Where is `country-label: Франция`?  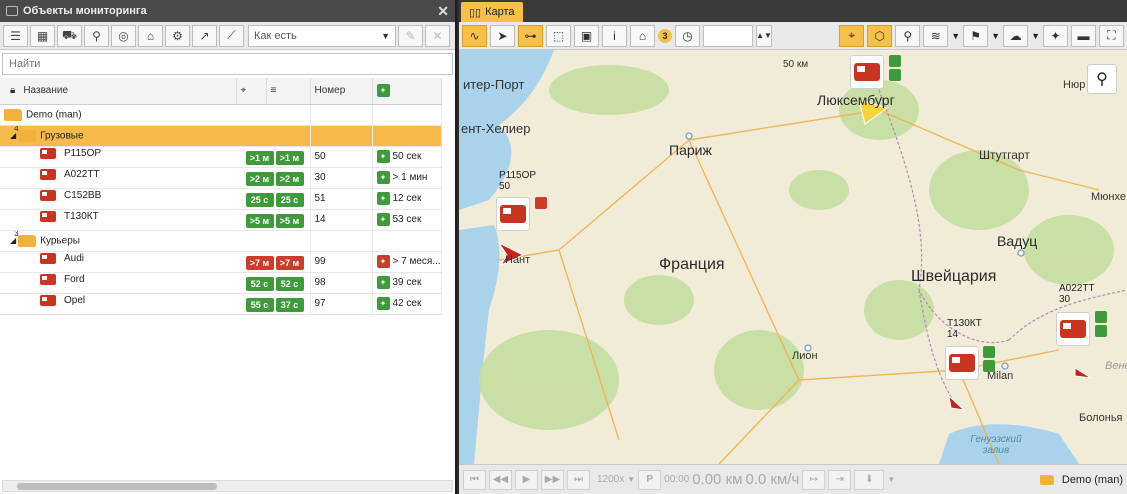
country-label: Франция is located at coordinates (692, 264).